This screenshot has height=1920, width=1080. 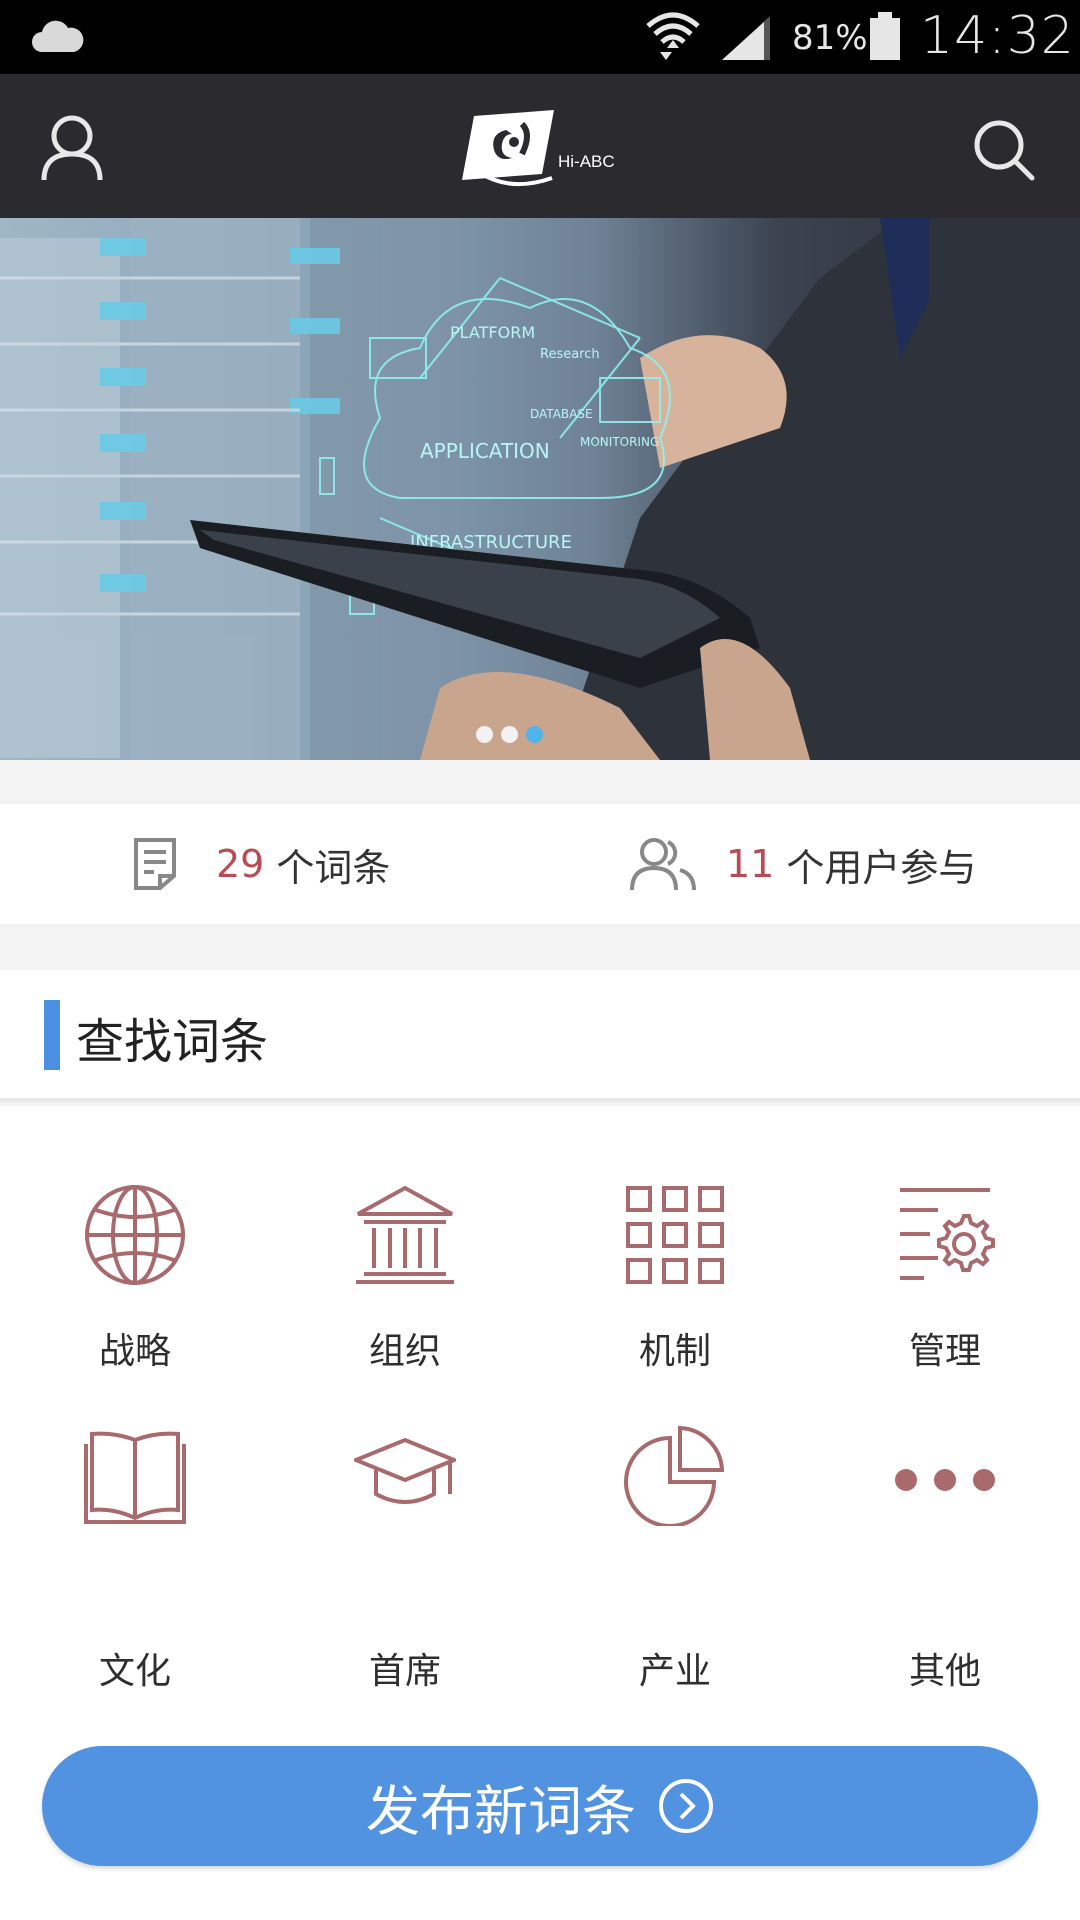 I want to click on more-dots-icon, so click(x=945, y=1480).